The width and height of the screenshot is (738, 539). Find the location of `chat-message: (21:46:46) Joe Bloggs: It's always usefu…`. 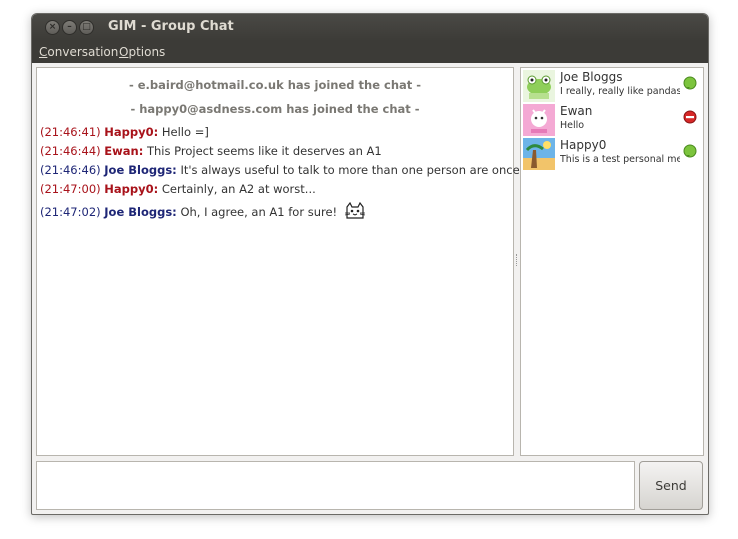

chat-message: (21:46:46) Joe Bloggs: It's always usefu… is located at coordinates (280, 170).